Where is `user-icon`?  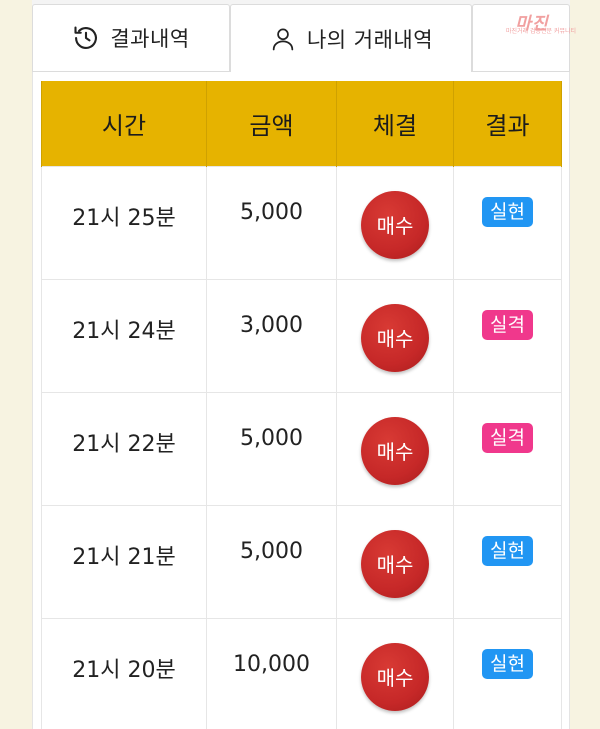 user-icon is located at coordinates (283, 39).